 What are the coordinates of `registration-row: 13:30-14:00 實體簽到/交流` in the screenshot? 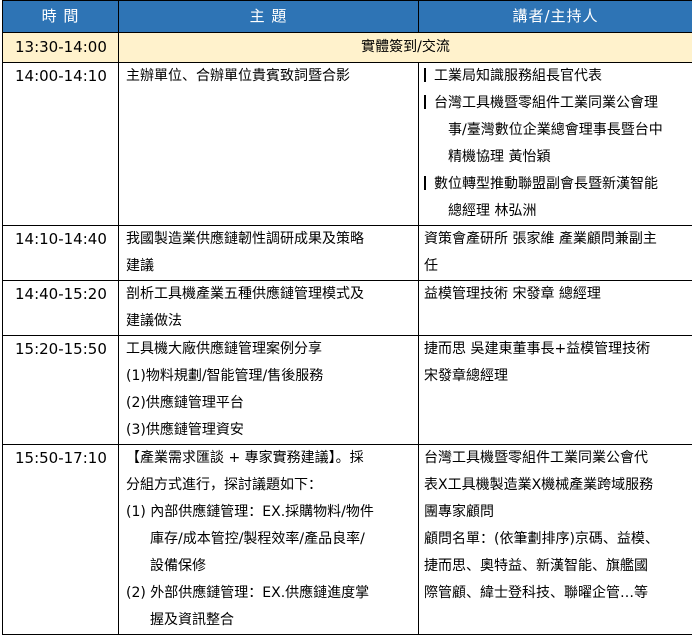 It's located at (347, 47).